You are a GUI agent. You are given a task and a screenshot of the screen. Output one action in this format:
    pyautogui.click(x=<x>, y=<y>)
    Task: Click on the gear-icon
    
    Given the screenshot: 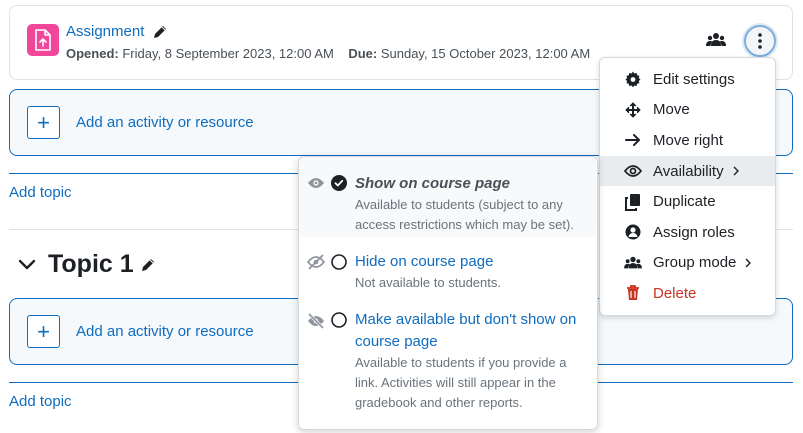 What is the action you would take?
    pyautogui.click(x=633, y=79)
    